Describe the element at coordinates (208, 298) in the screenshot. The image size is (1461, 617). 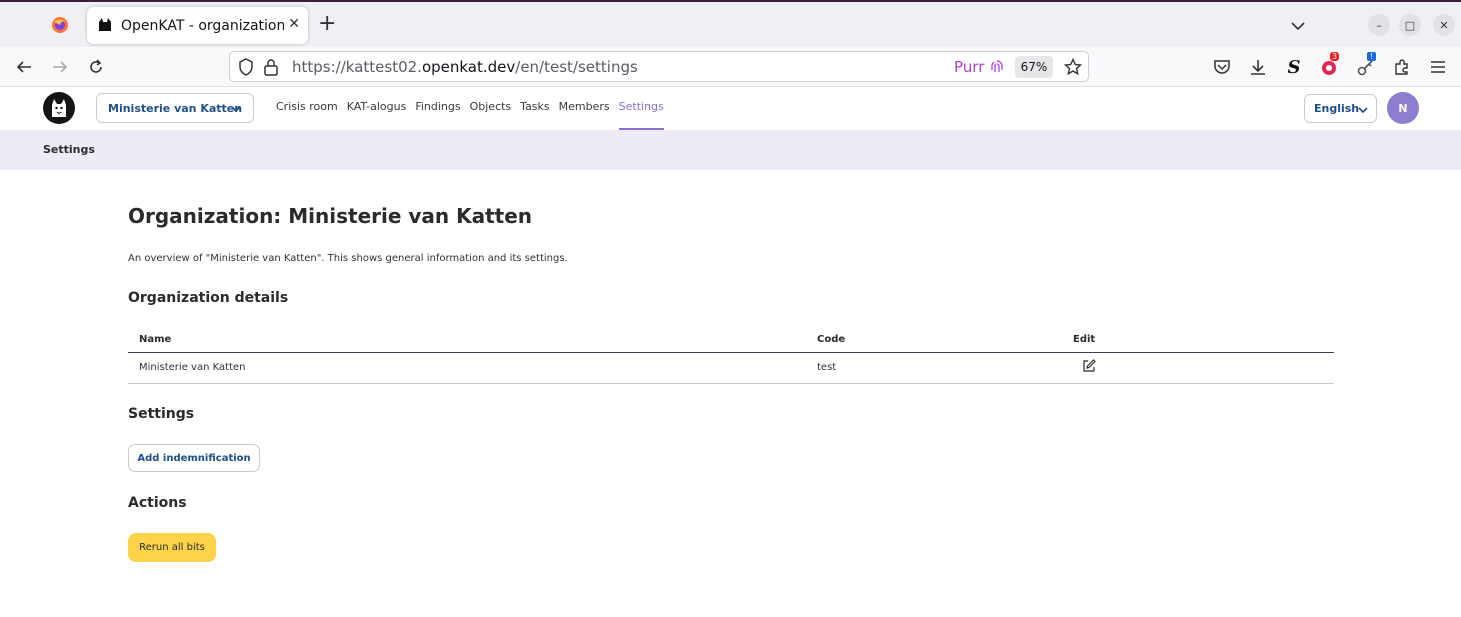
I see `organization-details-heading: Organization details` at that location.